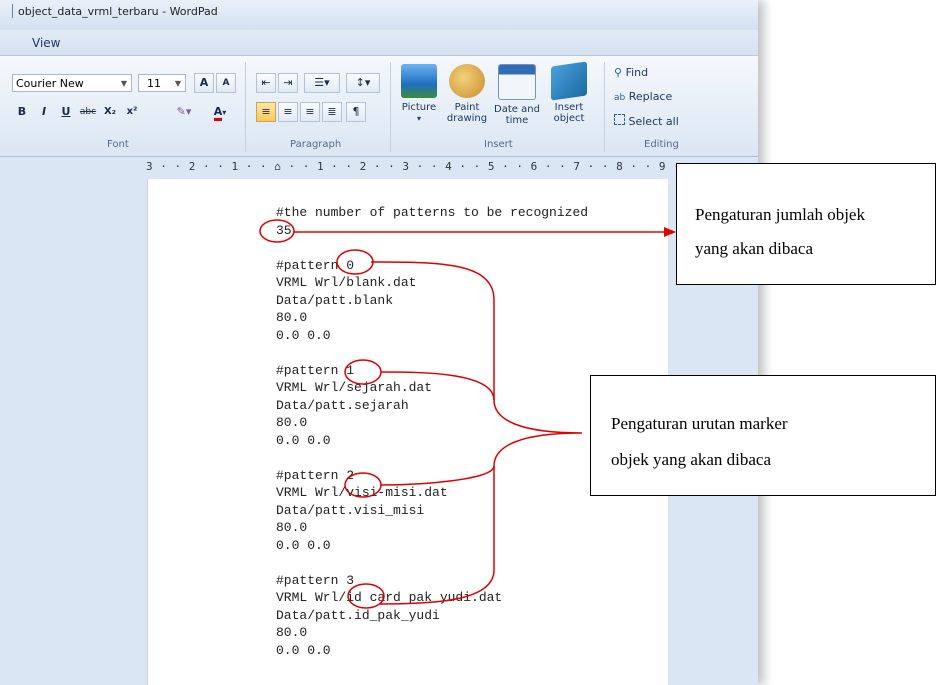  What do you see at coordinates (699, 423) in the screenshot?
I see `callout-2-line-1: Pengaturan urutan marker` at bounding box center [699, 423].